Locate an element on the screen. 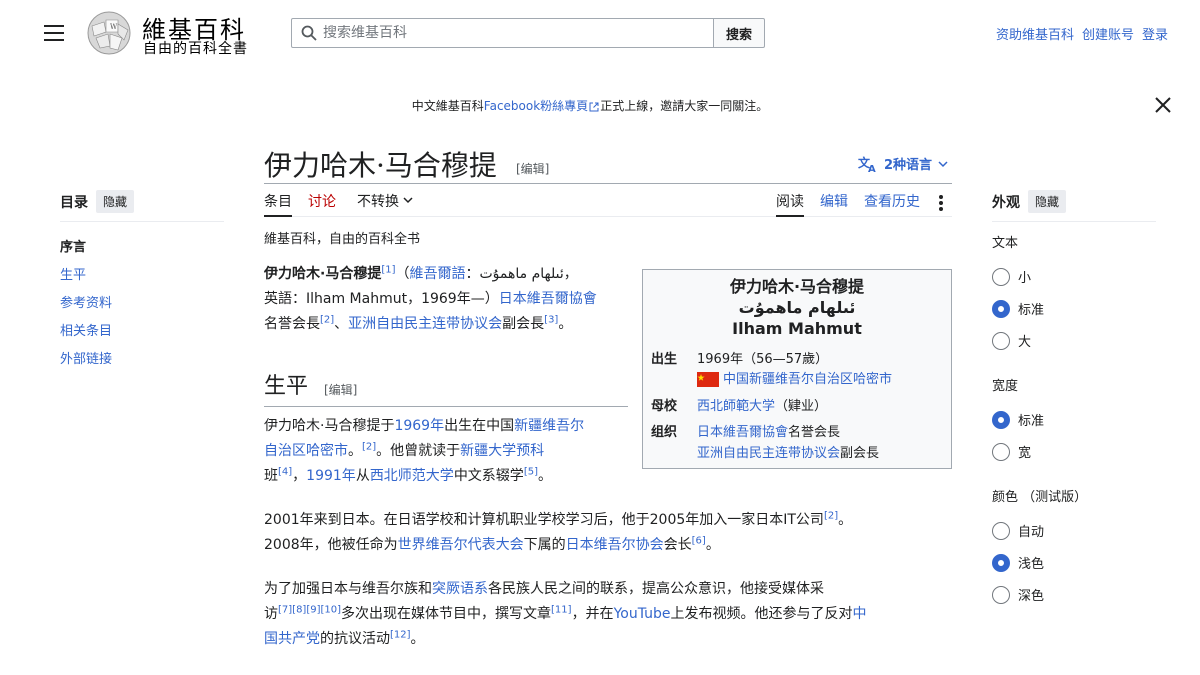 The image size is (1200, 675). text: 班 is located at coordinates (271, 476).